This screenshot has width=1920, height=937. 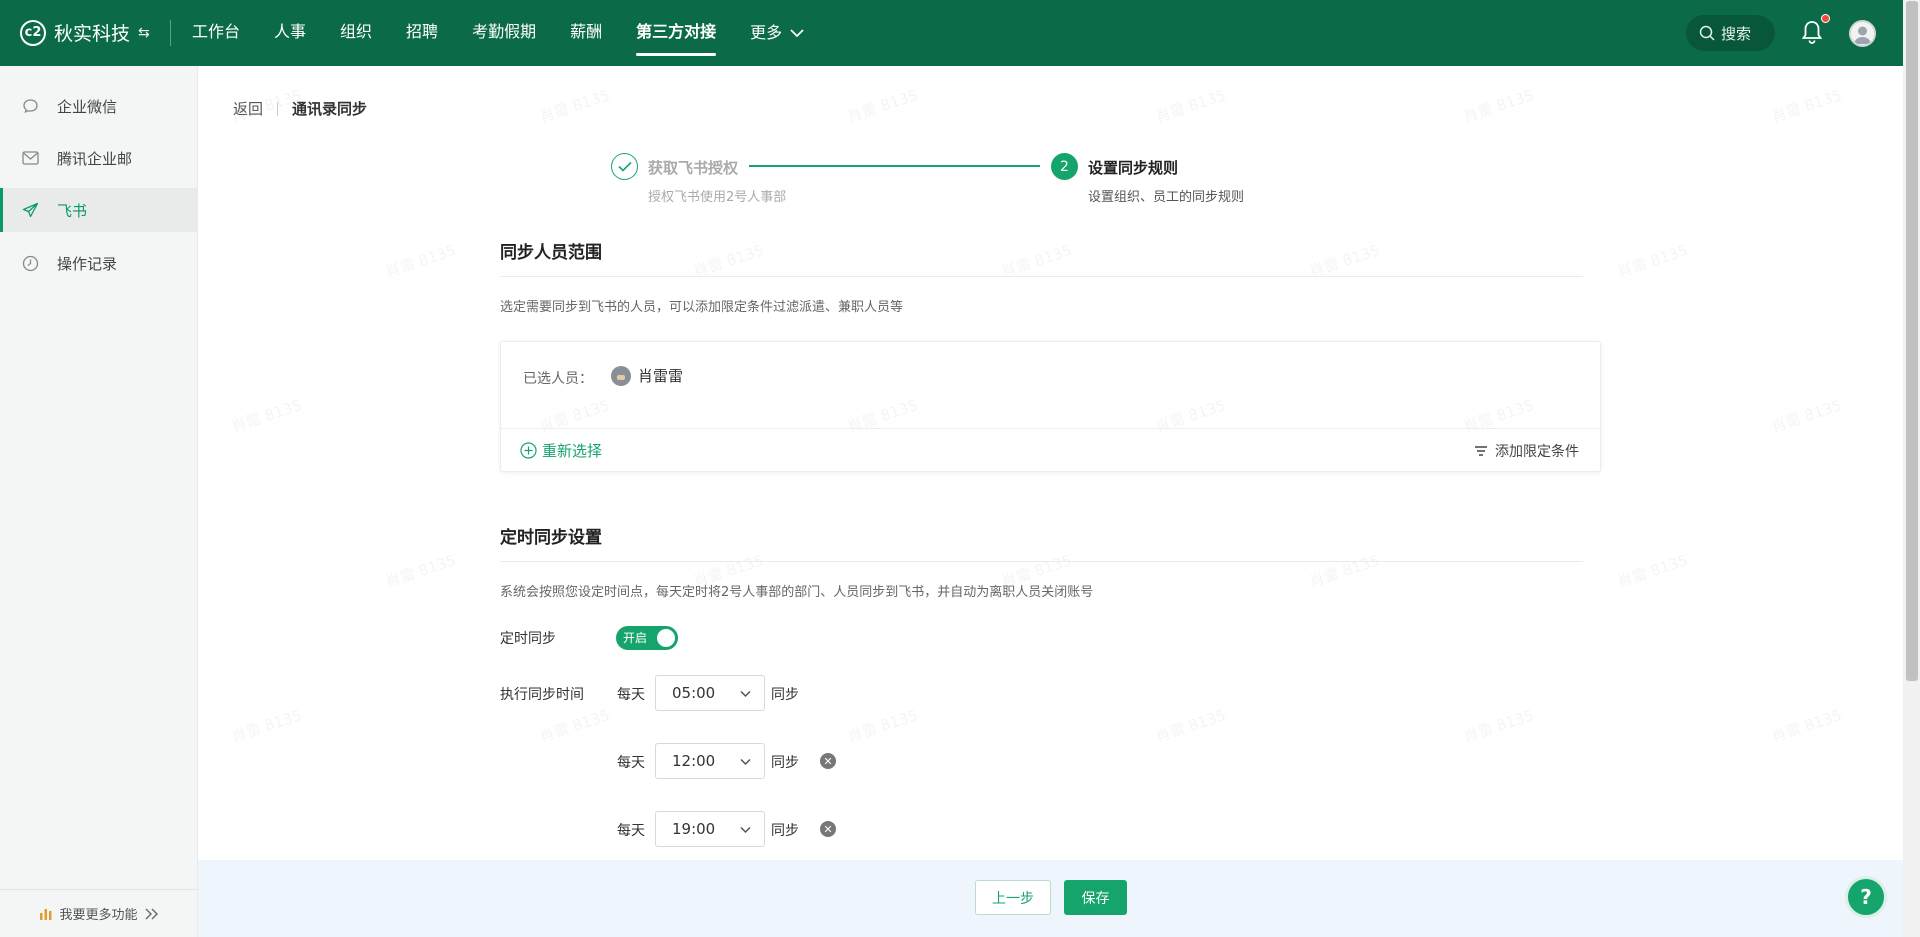 I want to click on filter-icon, so click(x=1481, y=451).